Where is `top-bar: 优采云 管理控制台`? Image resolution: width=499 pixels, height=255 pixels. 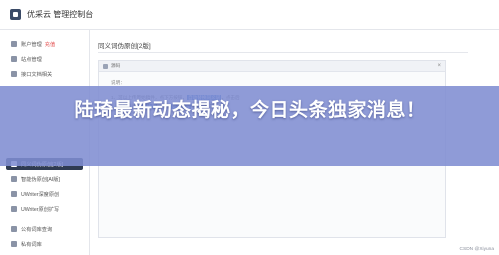
top-bar: 优采云 管理控制台 is located at coordinates (249, 15).